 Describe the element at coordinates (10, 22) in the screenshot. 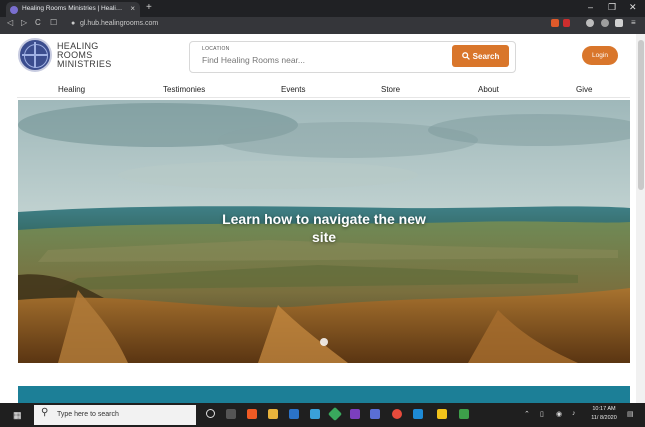

I see `back-button: ◁` at that location.